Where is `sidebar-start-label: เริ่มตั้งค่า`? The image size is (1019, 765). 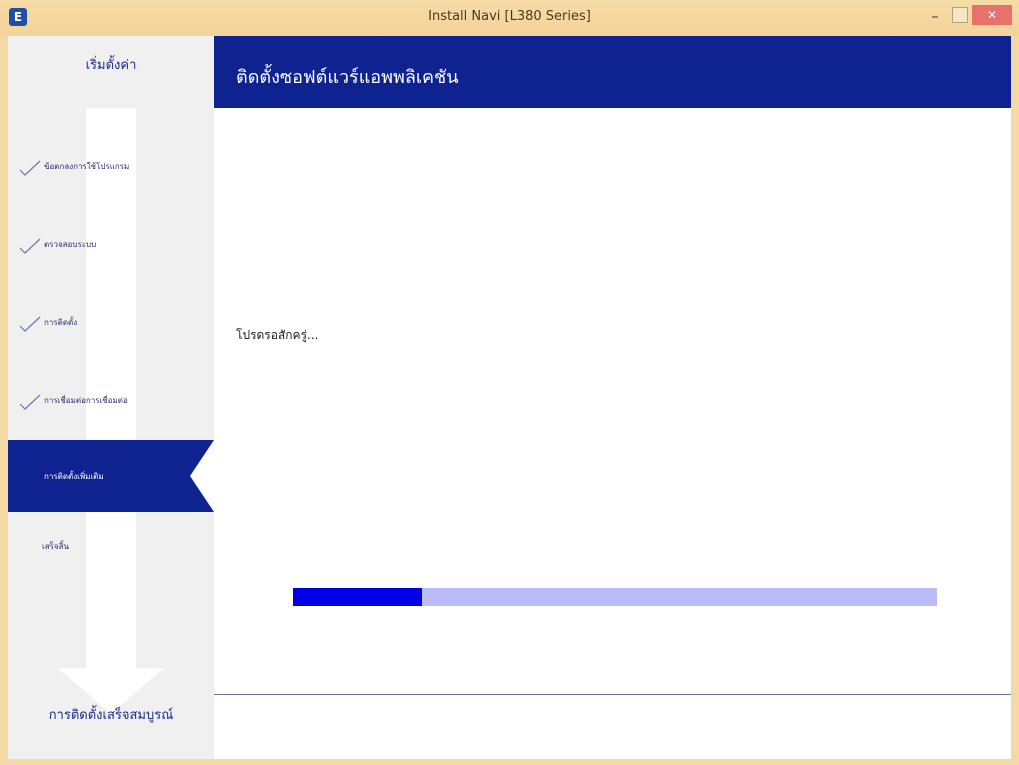 sidebar-start-label: เริ่มตั้งค่า is located at coordinates (111, 65).